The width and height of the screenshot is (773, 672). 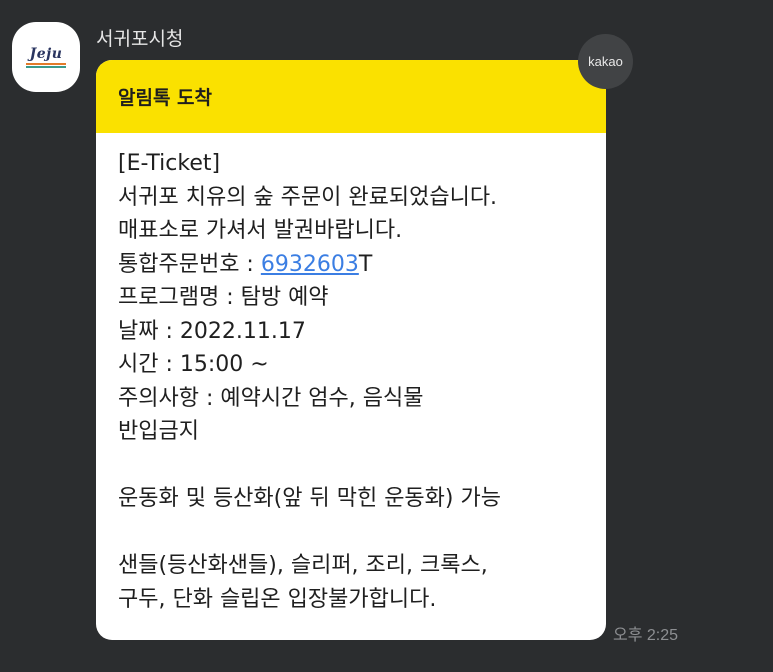 I want to click on jeju-logo-lines-icon, so click(x=46, y=65).